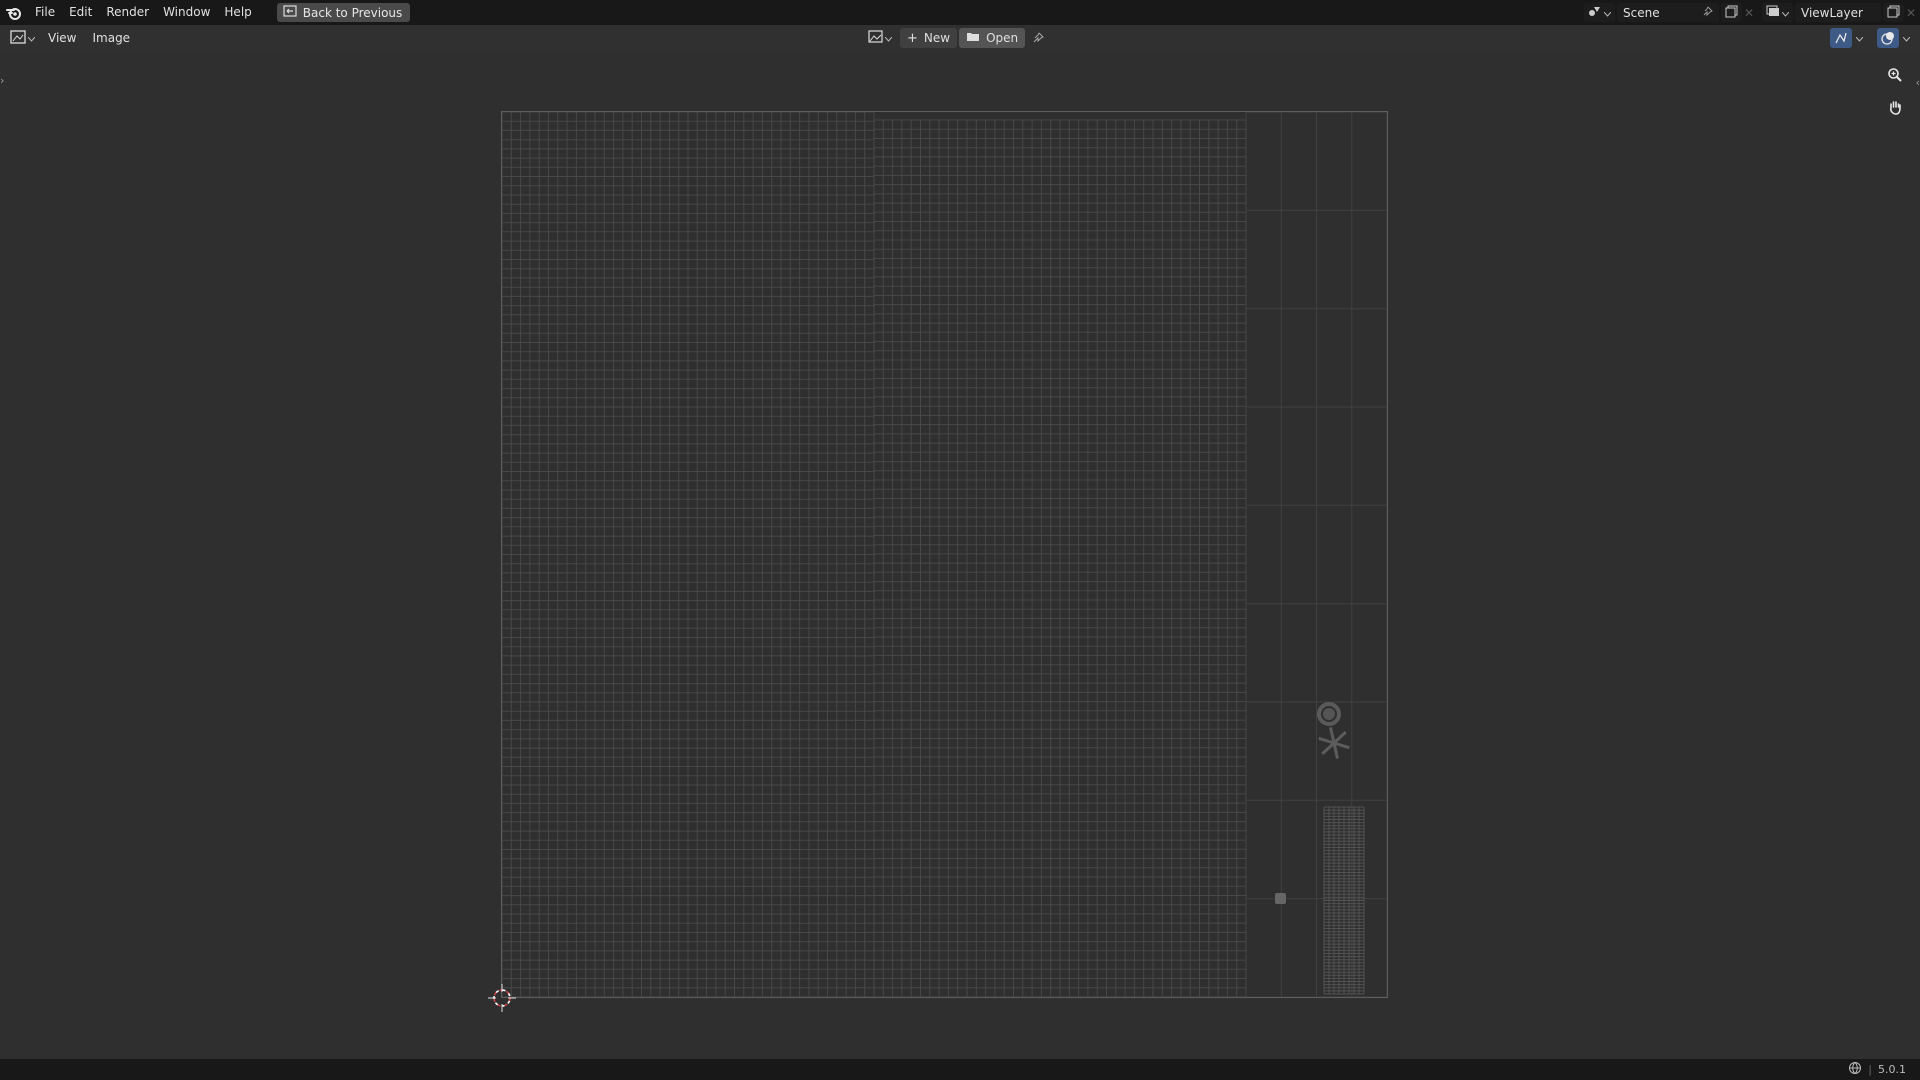 This screenshot has height=1080, width=1920. Describe the element at coordinates (1668, 12) in the screenshot. I see `scene-name-field: Scene` at that location.